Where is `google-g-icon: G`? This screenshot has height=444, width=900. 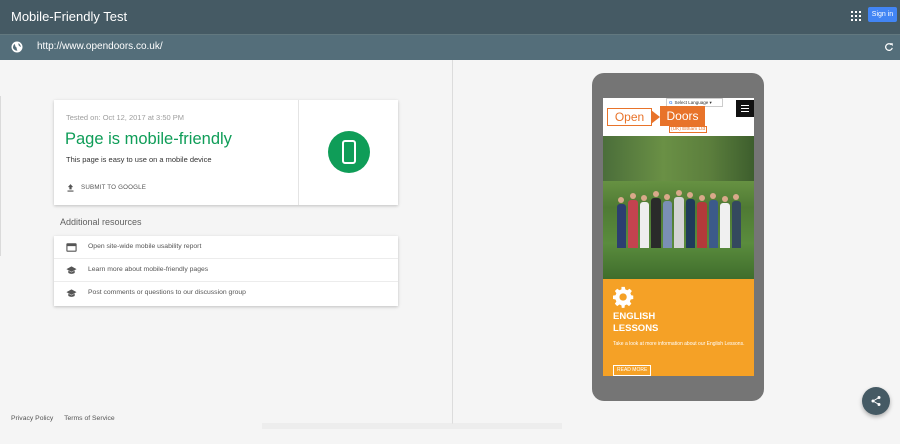
google-g-icon: G is located at coordinates (671, 102).